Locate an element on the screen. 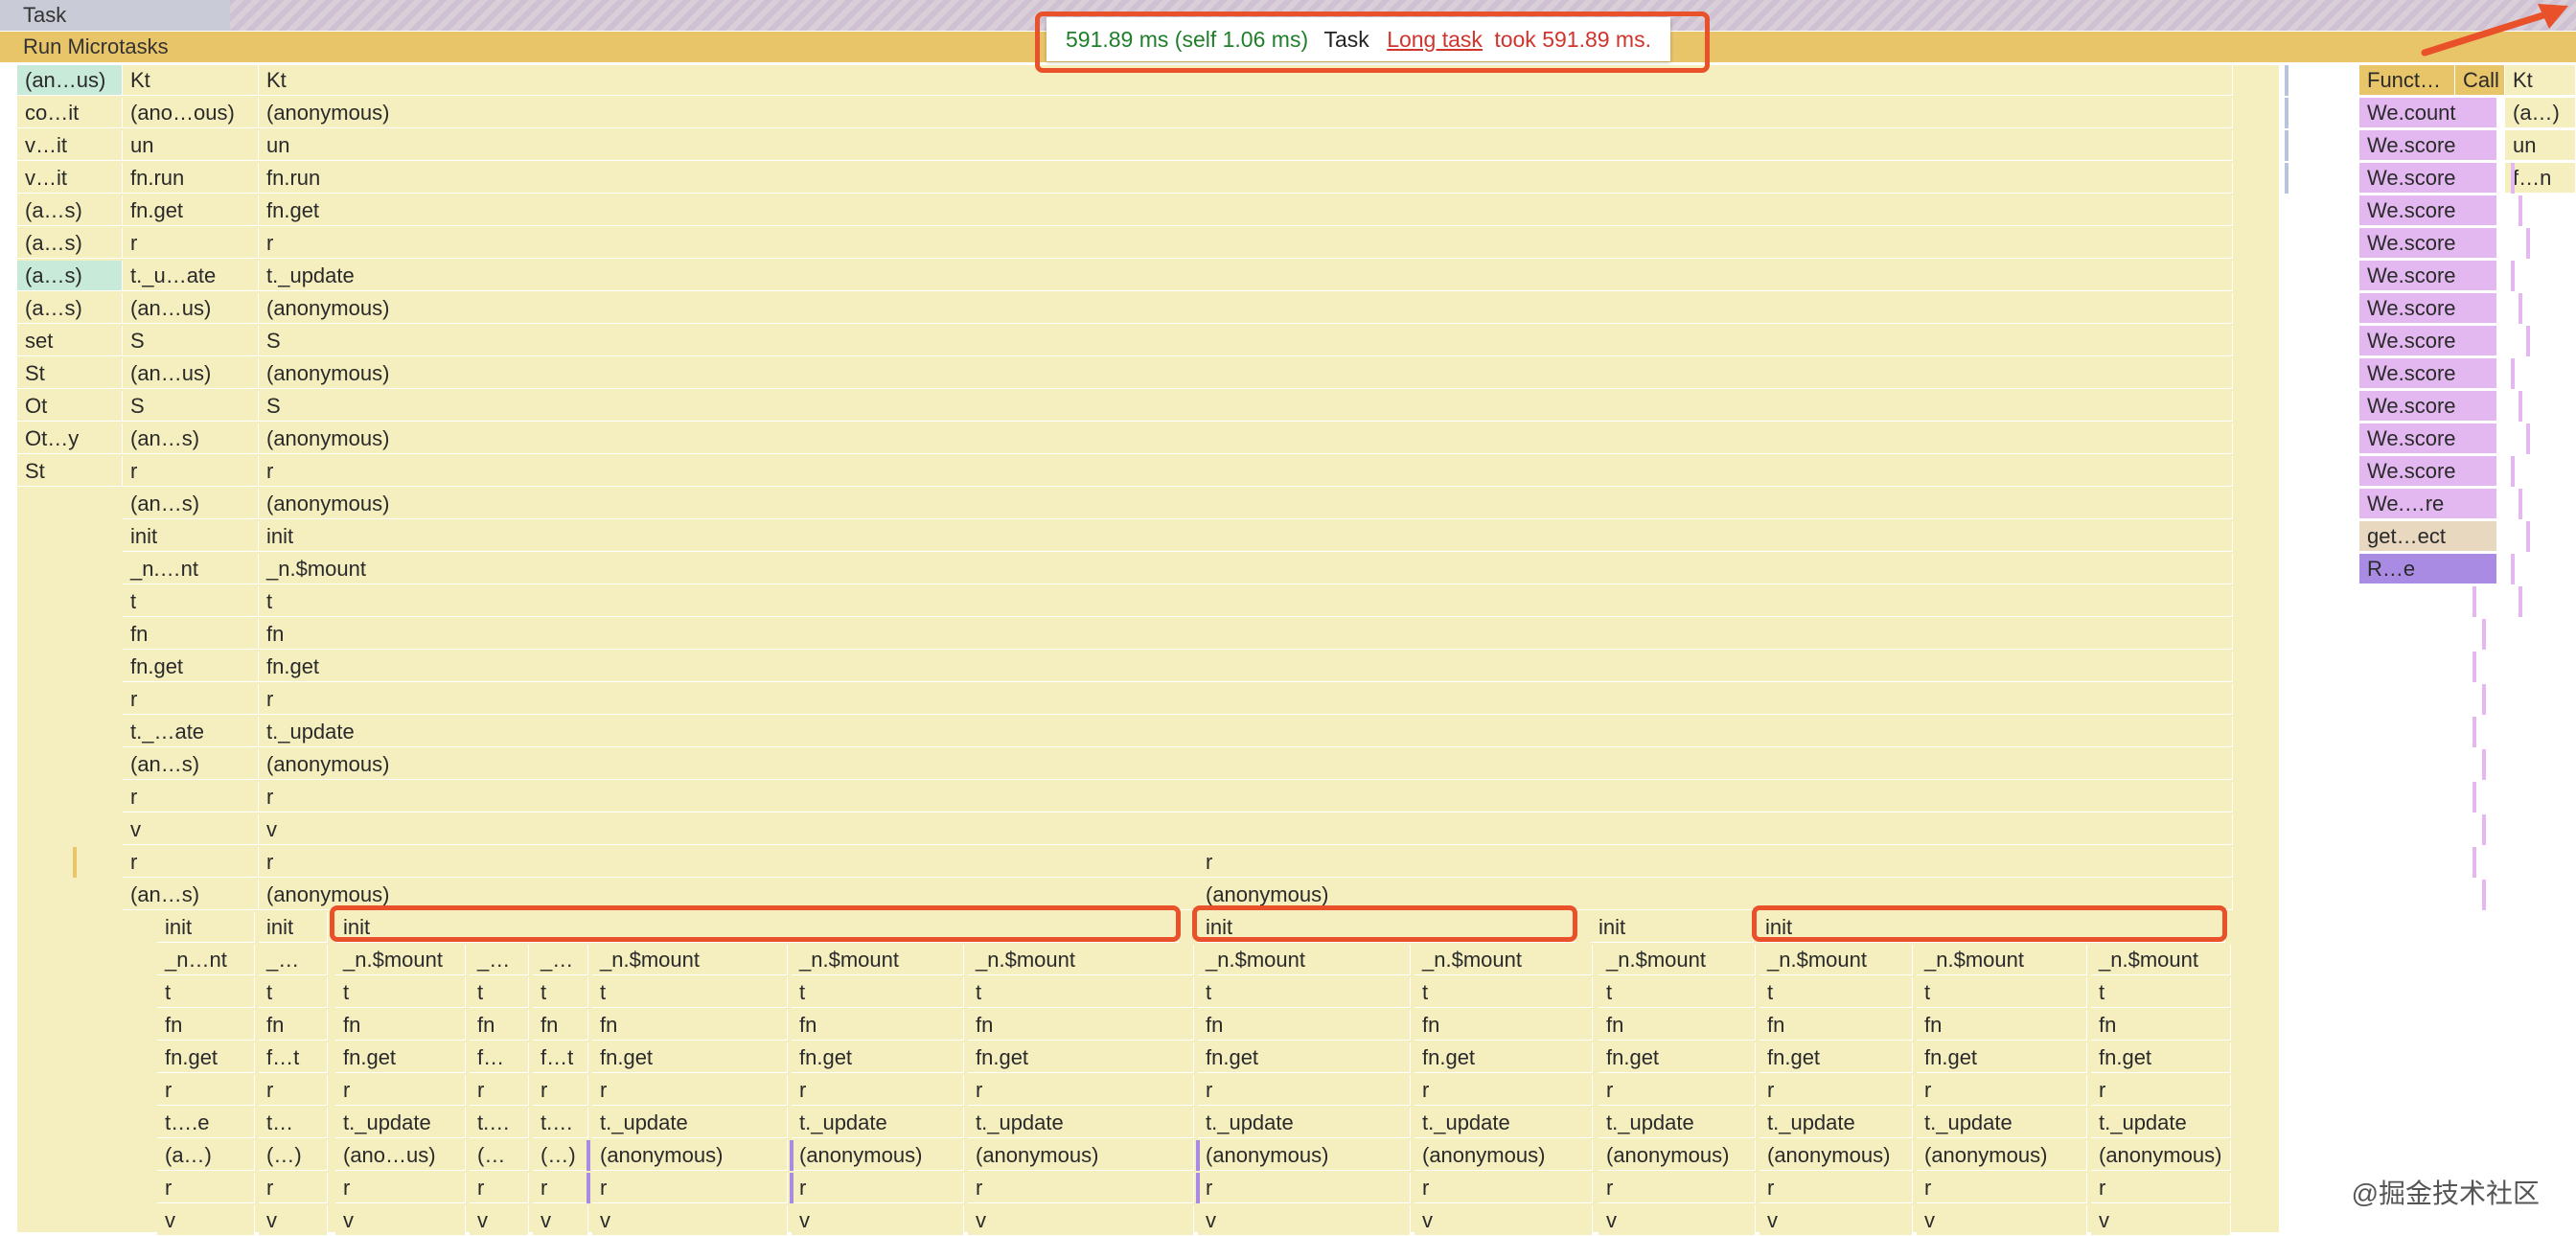  task-label: Task is located at coordinates (115, 15).